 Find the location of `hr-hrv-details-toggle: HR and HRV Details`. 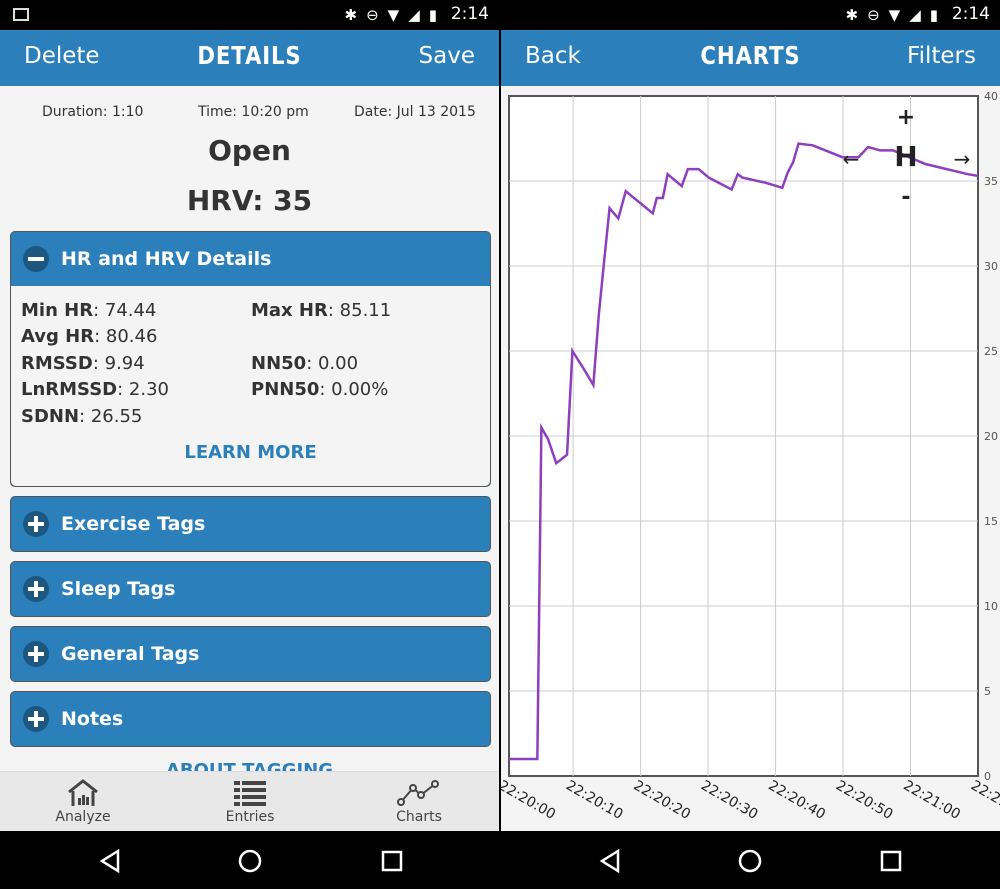

hr-hrv-details-toggle: HR and HRV Details is located at coordinates (250, 259).